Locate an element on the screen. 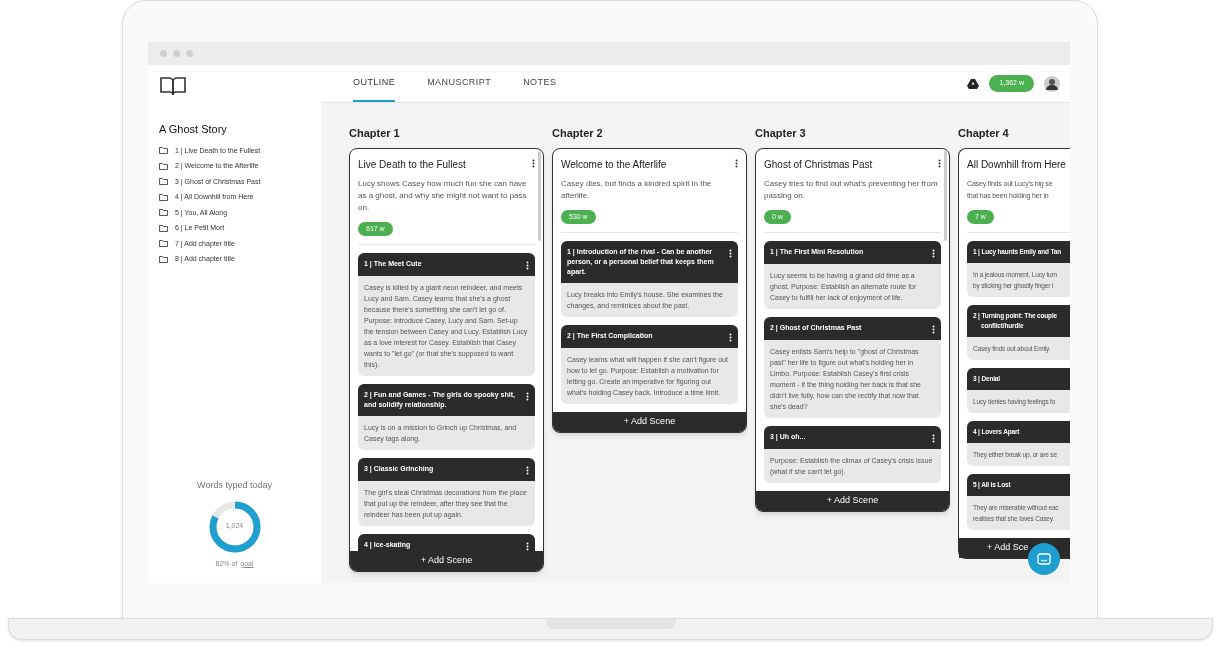  chat-icon is located at coordinates (1044, 559).